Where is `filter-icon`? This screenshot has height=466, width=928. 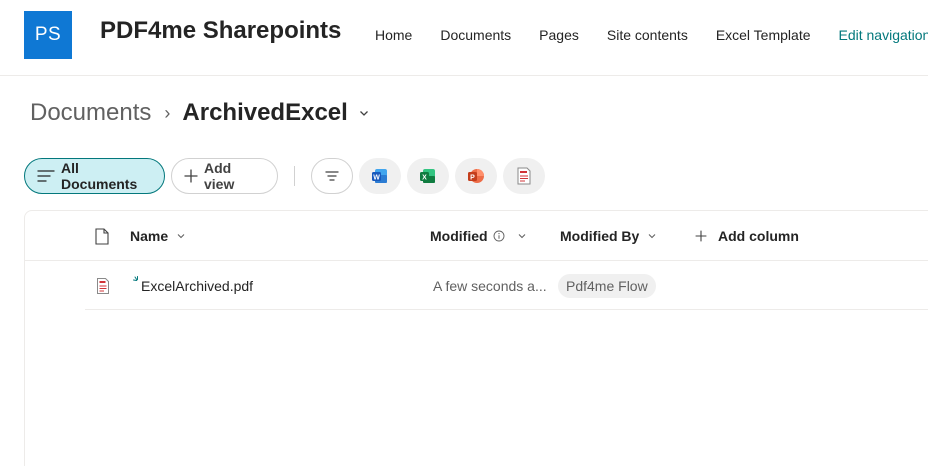 filter-icon is located at coordinates (332, 176).